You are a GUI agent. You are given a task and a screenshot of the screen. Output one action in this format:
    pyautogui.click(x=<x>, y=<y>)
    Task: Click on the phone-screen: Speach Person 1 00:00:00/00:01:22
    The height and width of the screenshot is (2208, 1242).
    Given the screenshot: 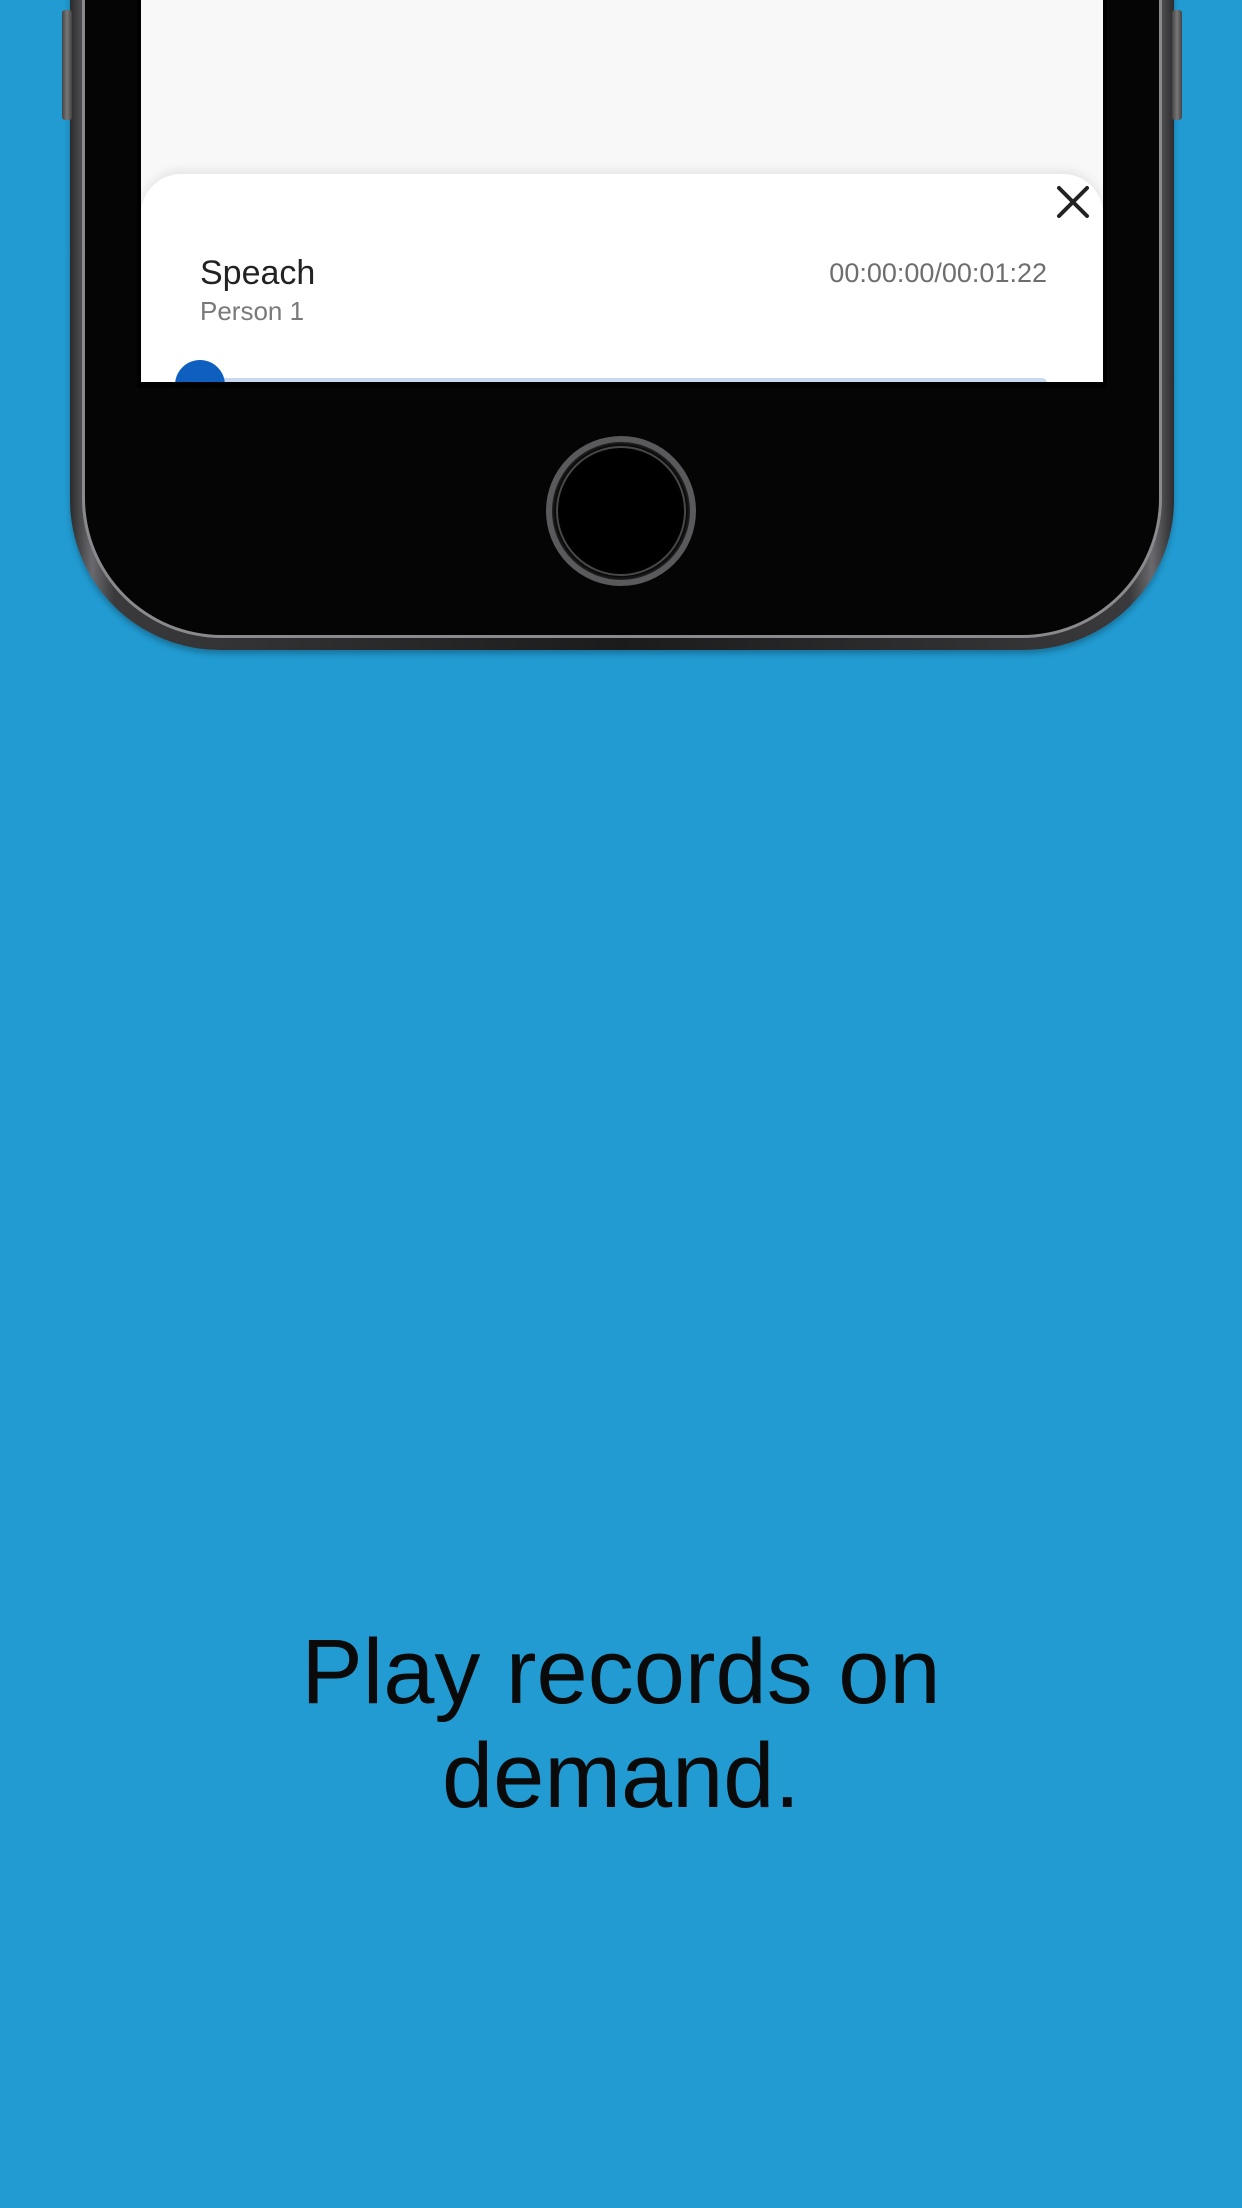 What is the action you would take?
    pyautogui.click(x=622, y=194)
    